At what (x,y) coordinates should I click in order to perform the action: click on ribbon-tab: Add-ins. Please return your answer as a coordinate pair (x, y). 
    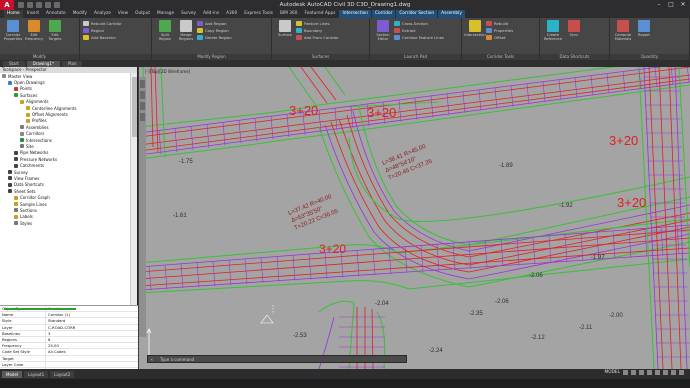
    Looking at the image, I should click on (211, 14).